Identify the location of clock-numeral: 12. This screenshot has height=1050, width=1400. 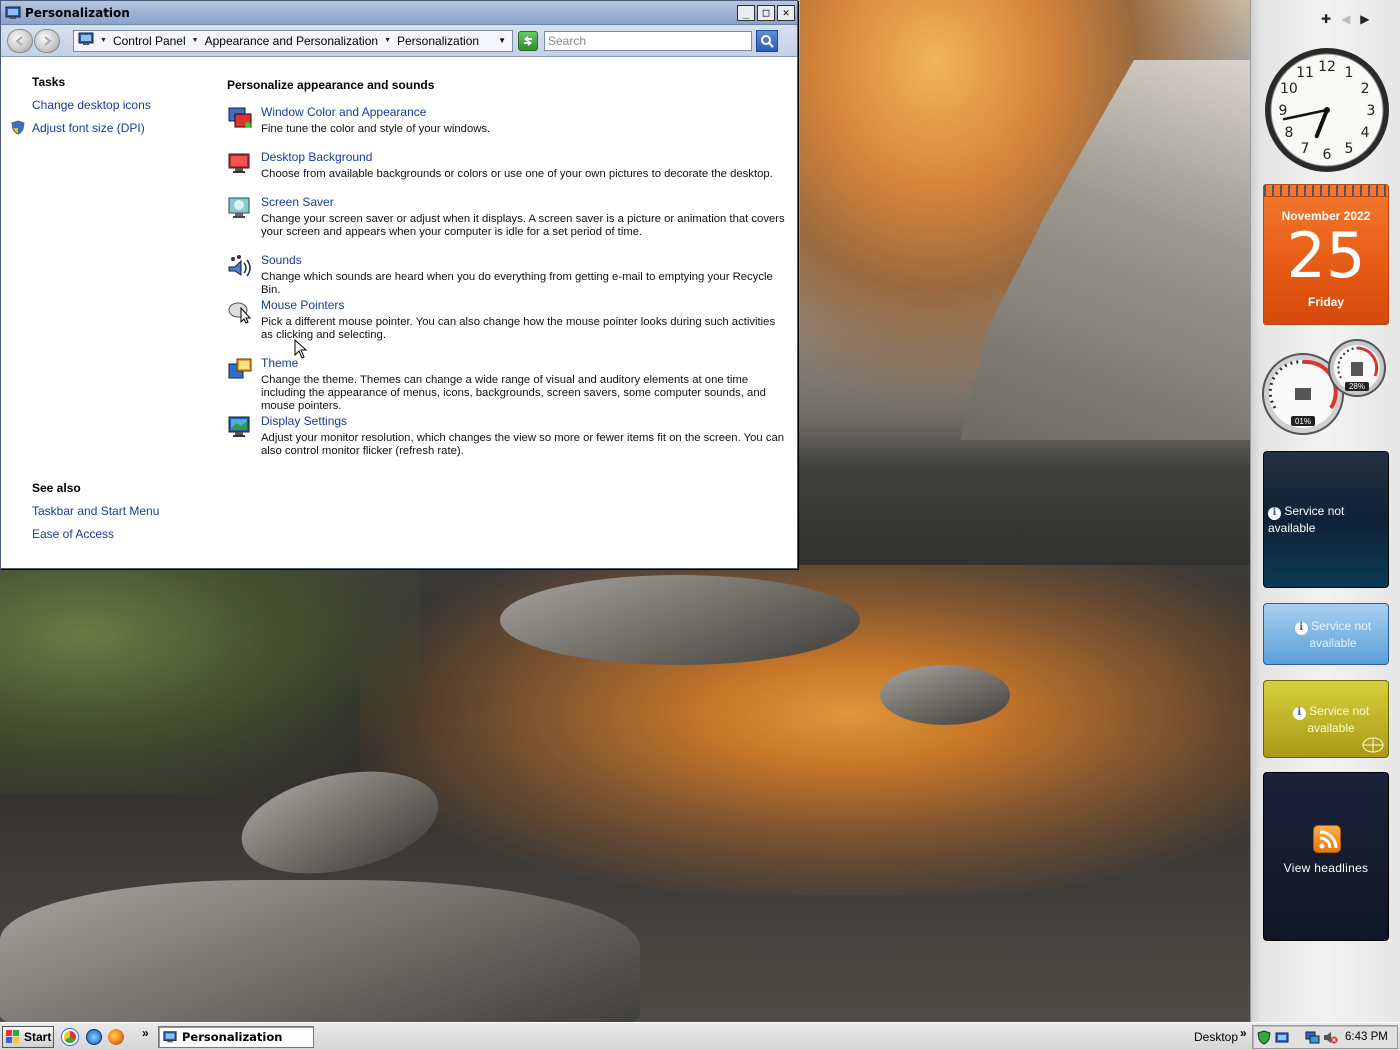
(1327, 67).